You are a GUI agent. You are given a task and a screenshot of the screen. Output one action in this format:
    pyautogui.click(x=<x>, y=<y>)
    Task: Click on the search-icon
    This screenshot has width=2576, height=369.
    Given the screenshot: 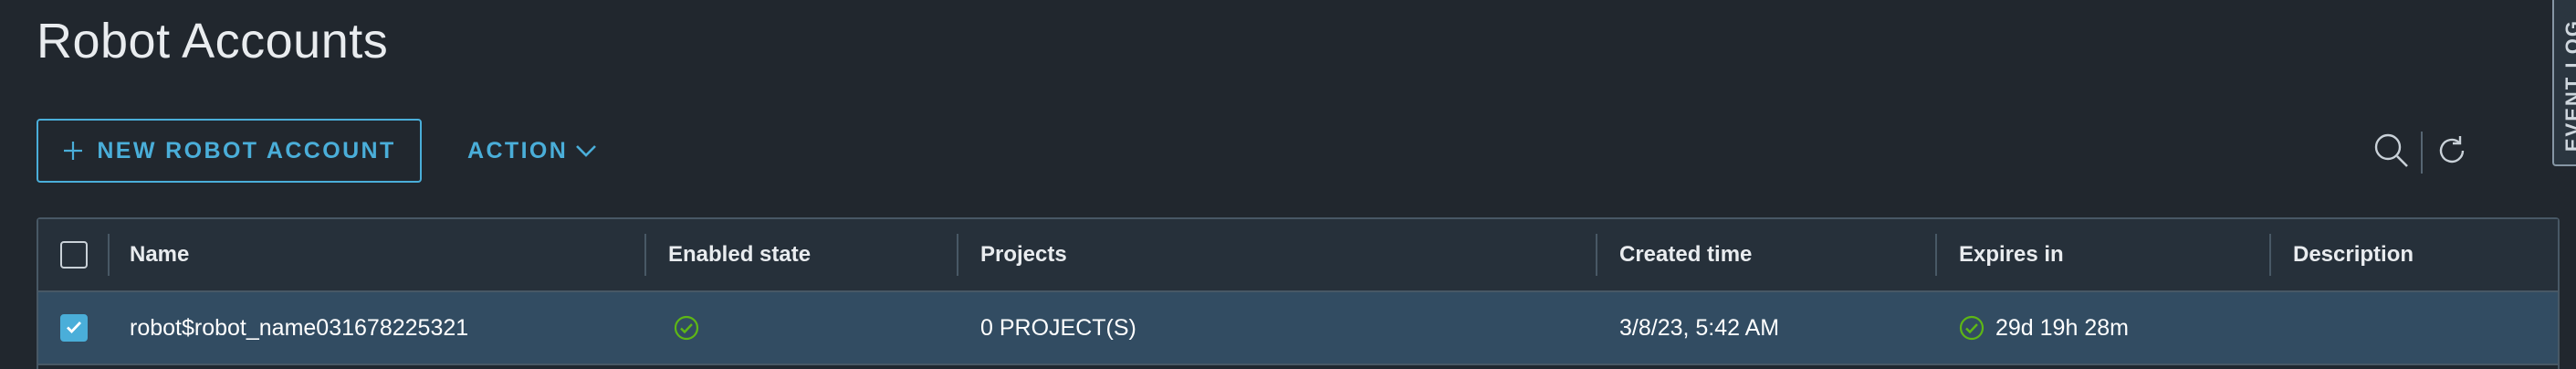 What is the action you would take?
    pyautogui.click(x=2392, y=153)
    